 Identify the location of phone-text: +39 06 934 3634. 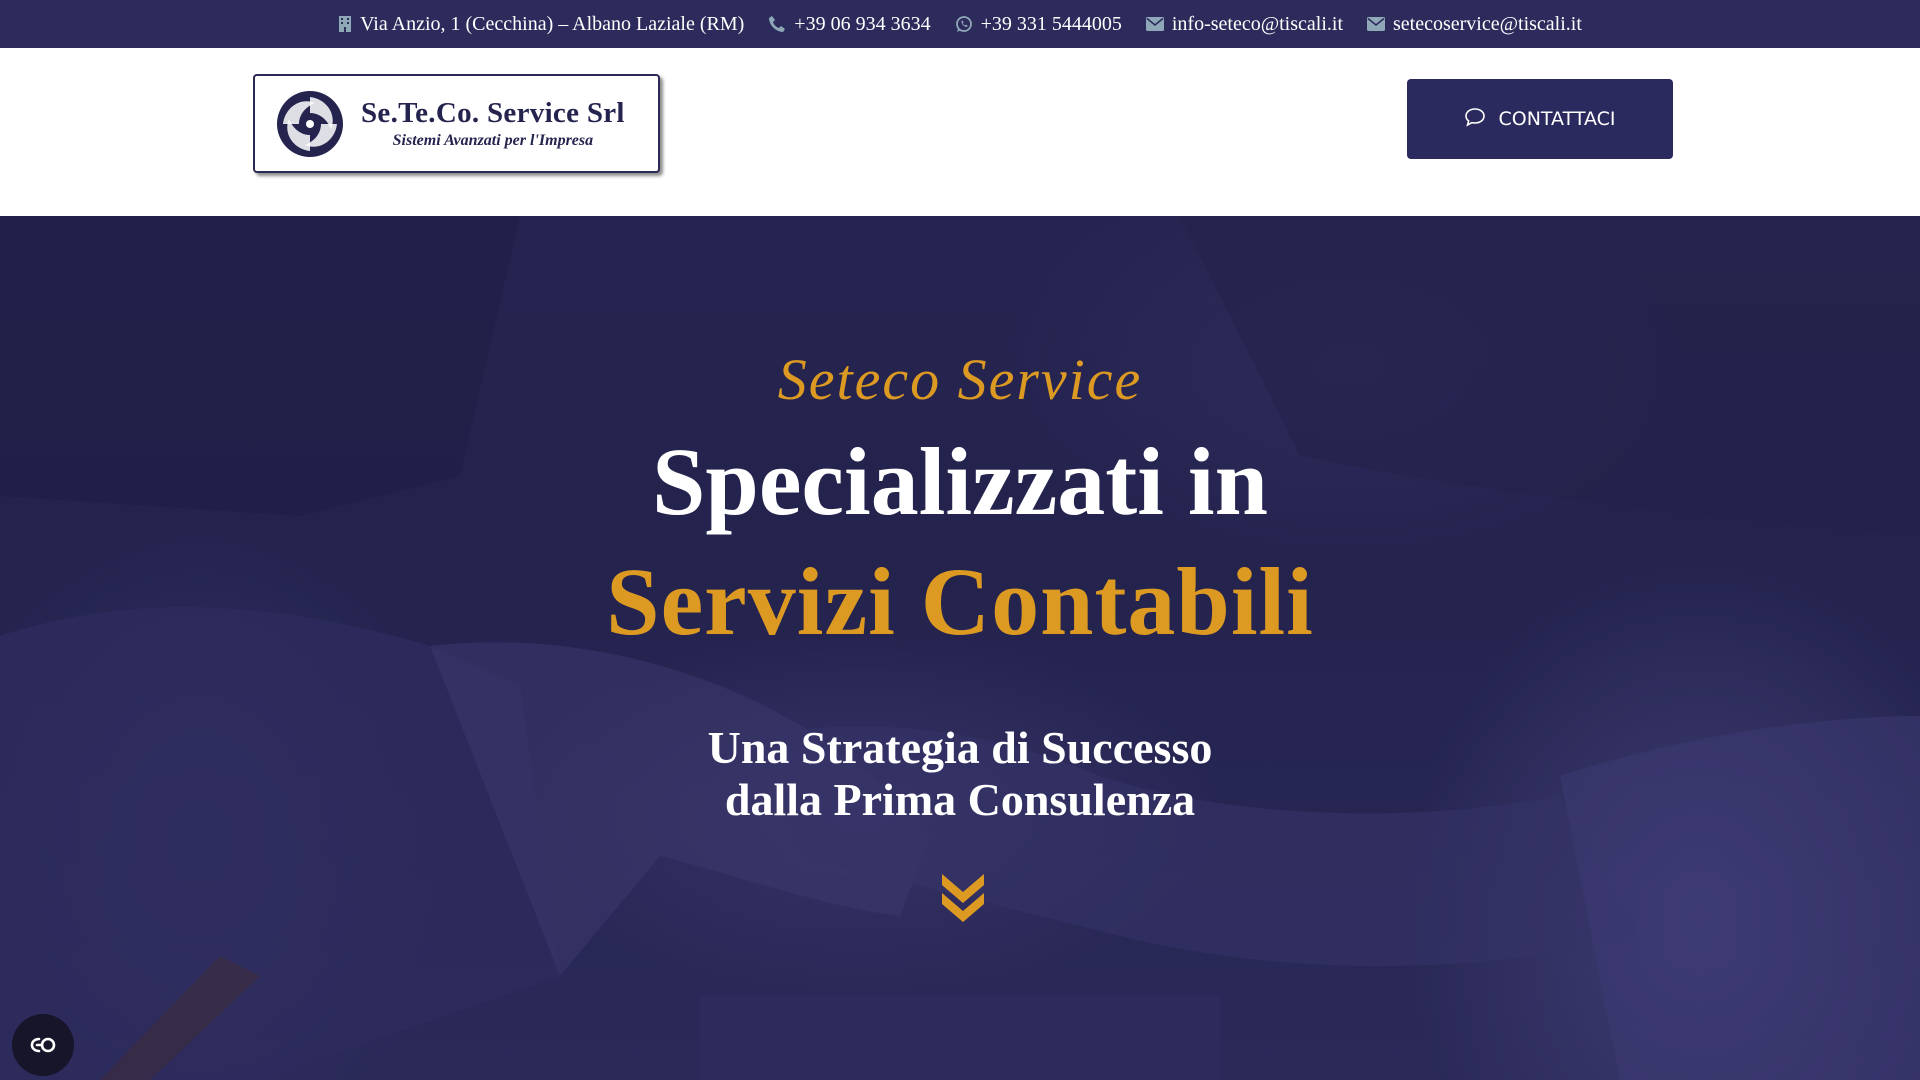
(862, 24).